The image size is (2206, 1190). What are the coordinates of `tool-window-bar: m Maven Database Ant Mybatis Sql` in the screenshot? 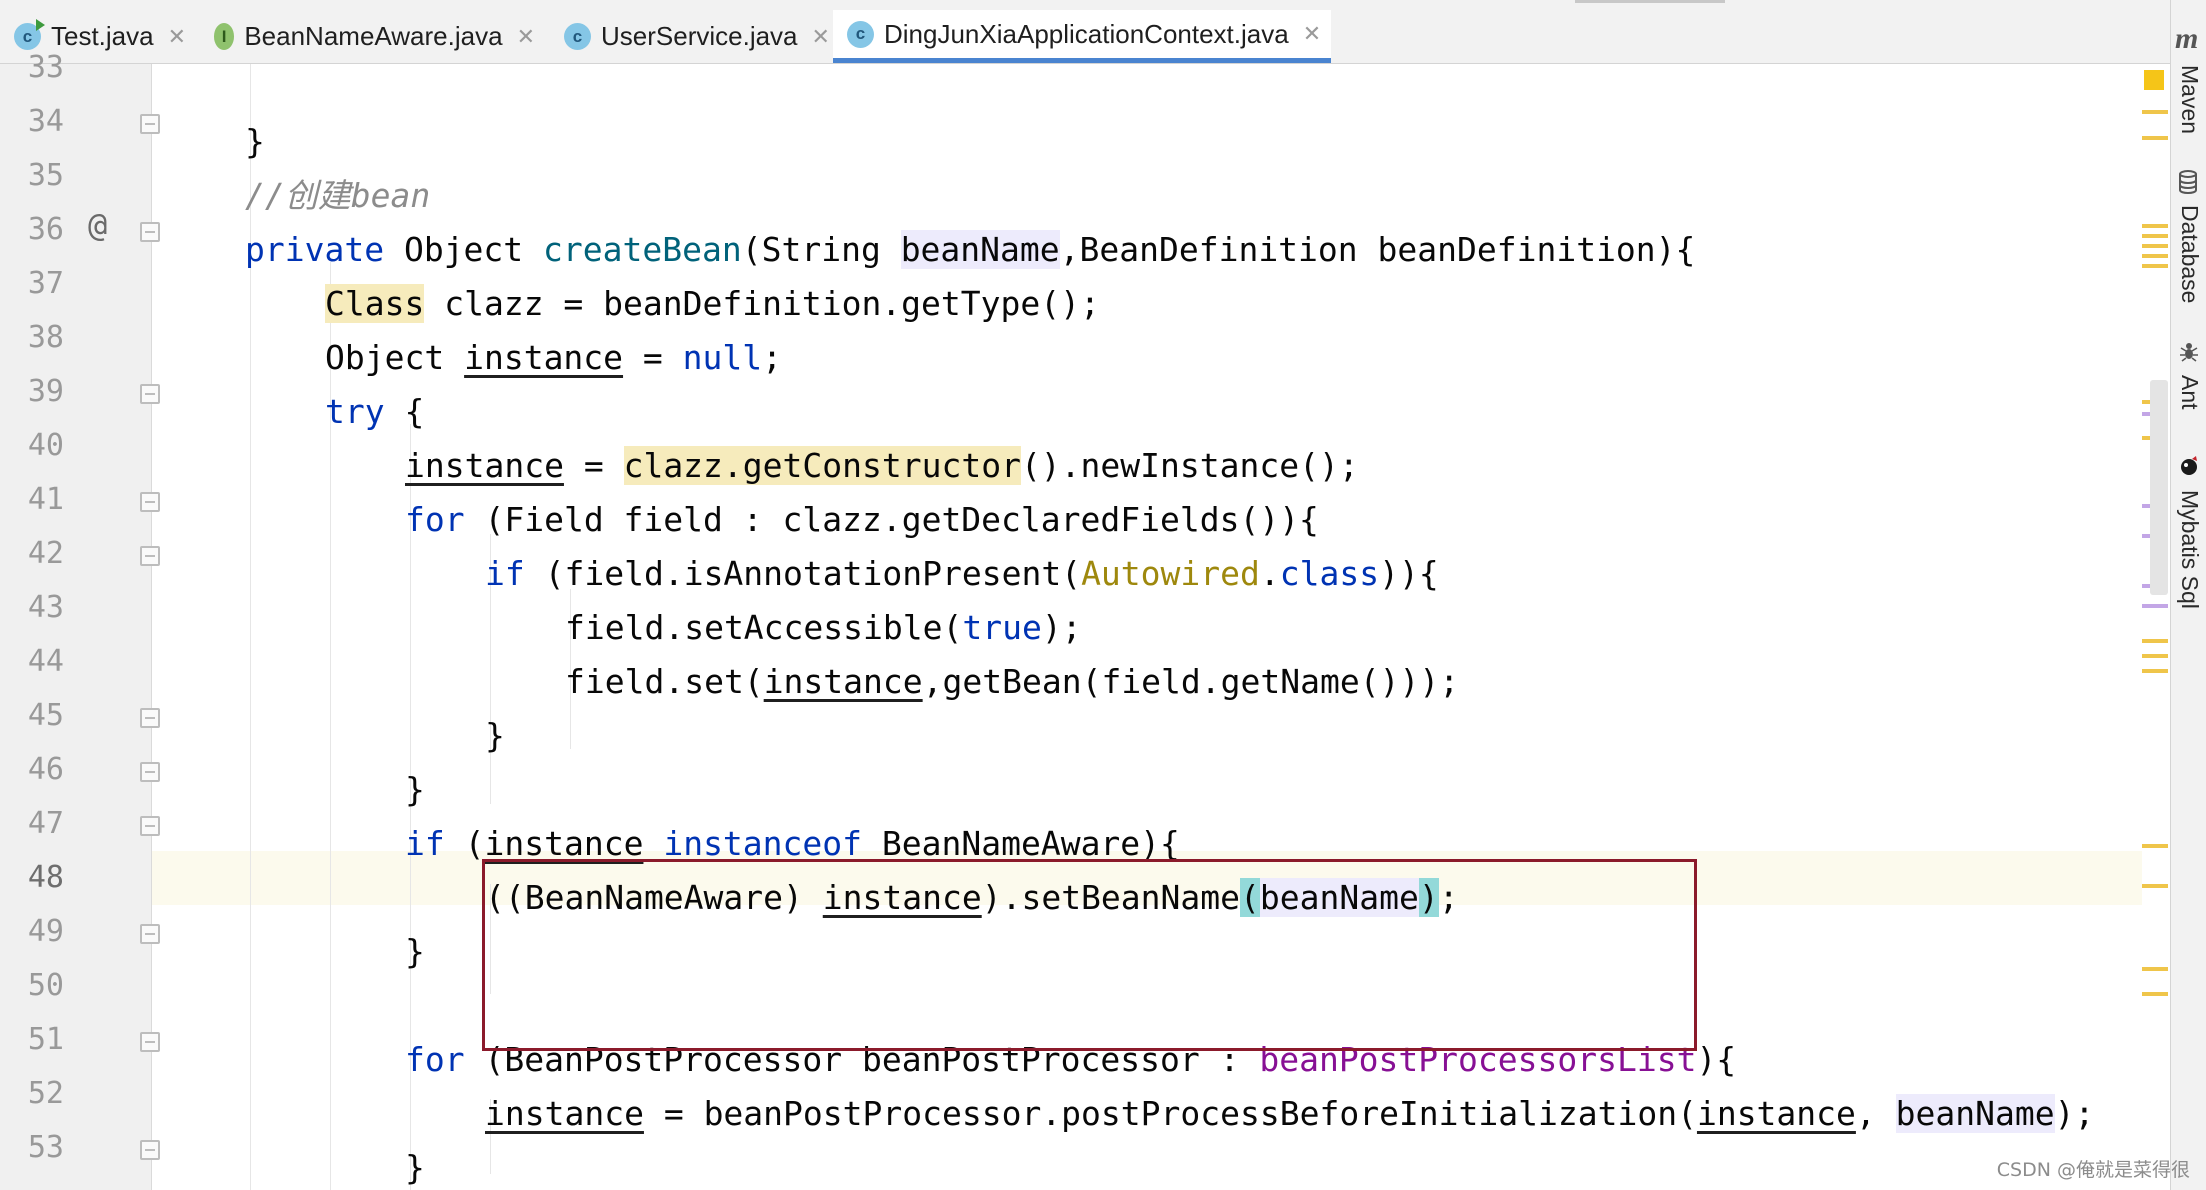 It's located at (2188, 595).